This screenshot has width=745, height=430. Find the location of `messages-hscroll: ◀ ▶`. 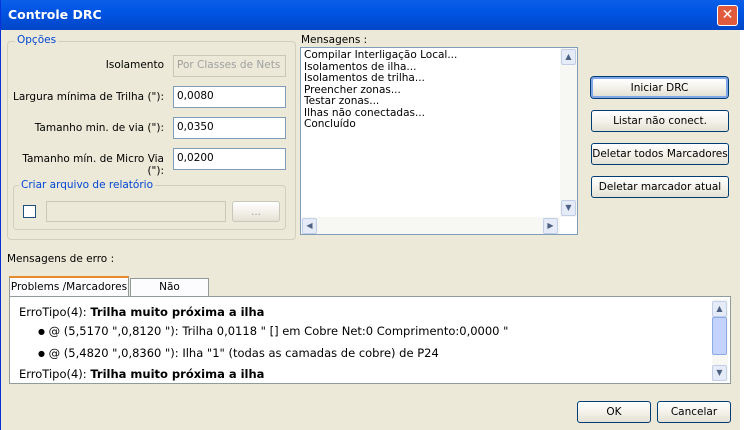

messages-hscroll: ◀ ▶ is located at coordinates (430, 225).